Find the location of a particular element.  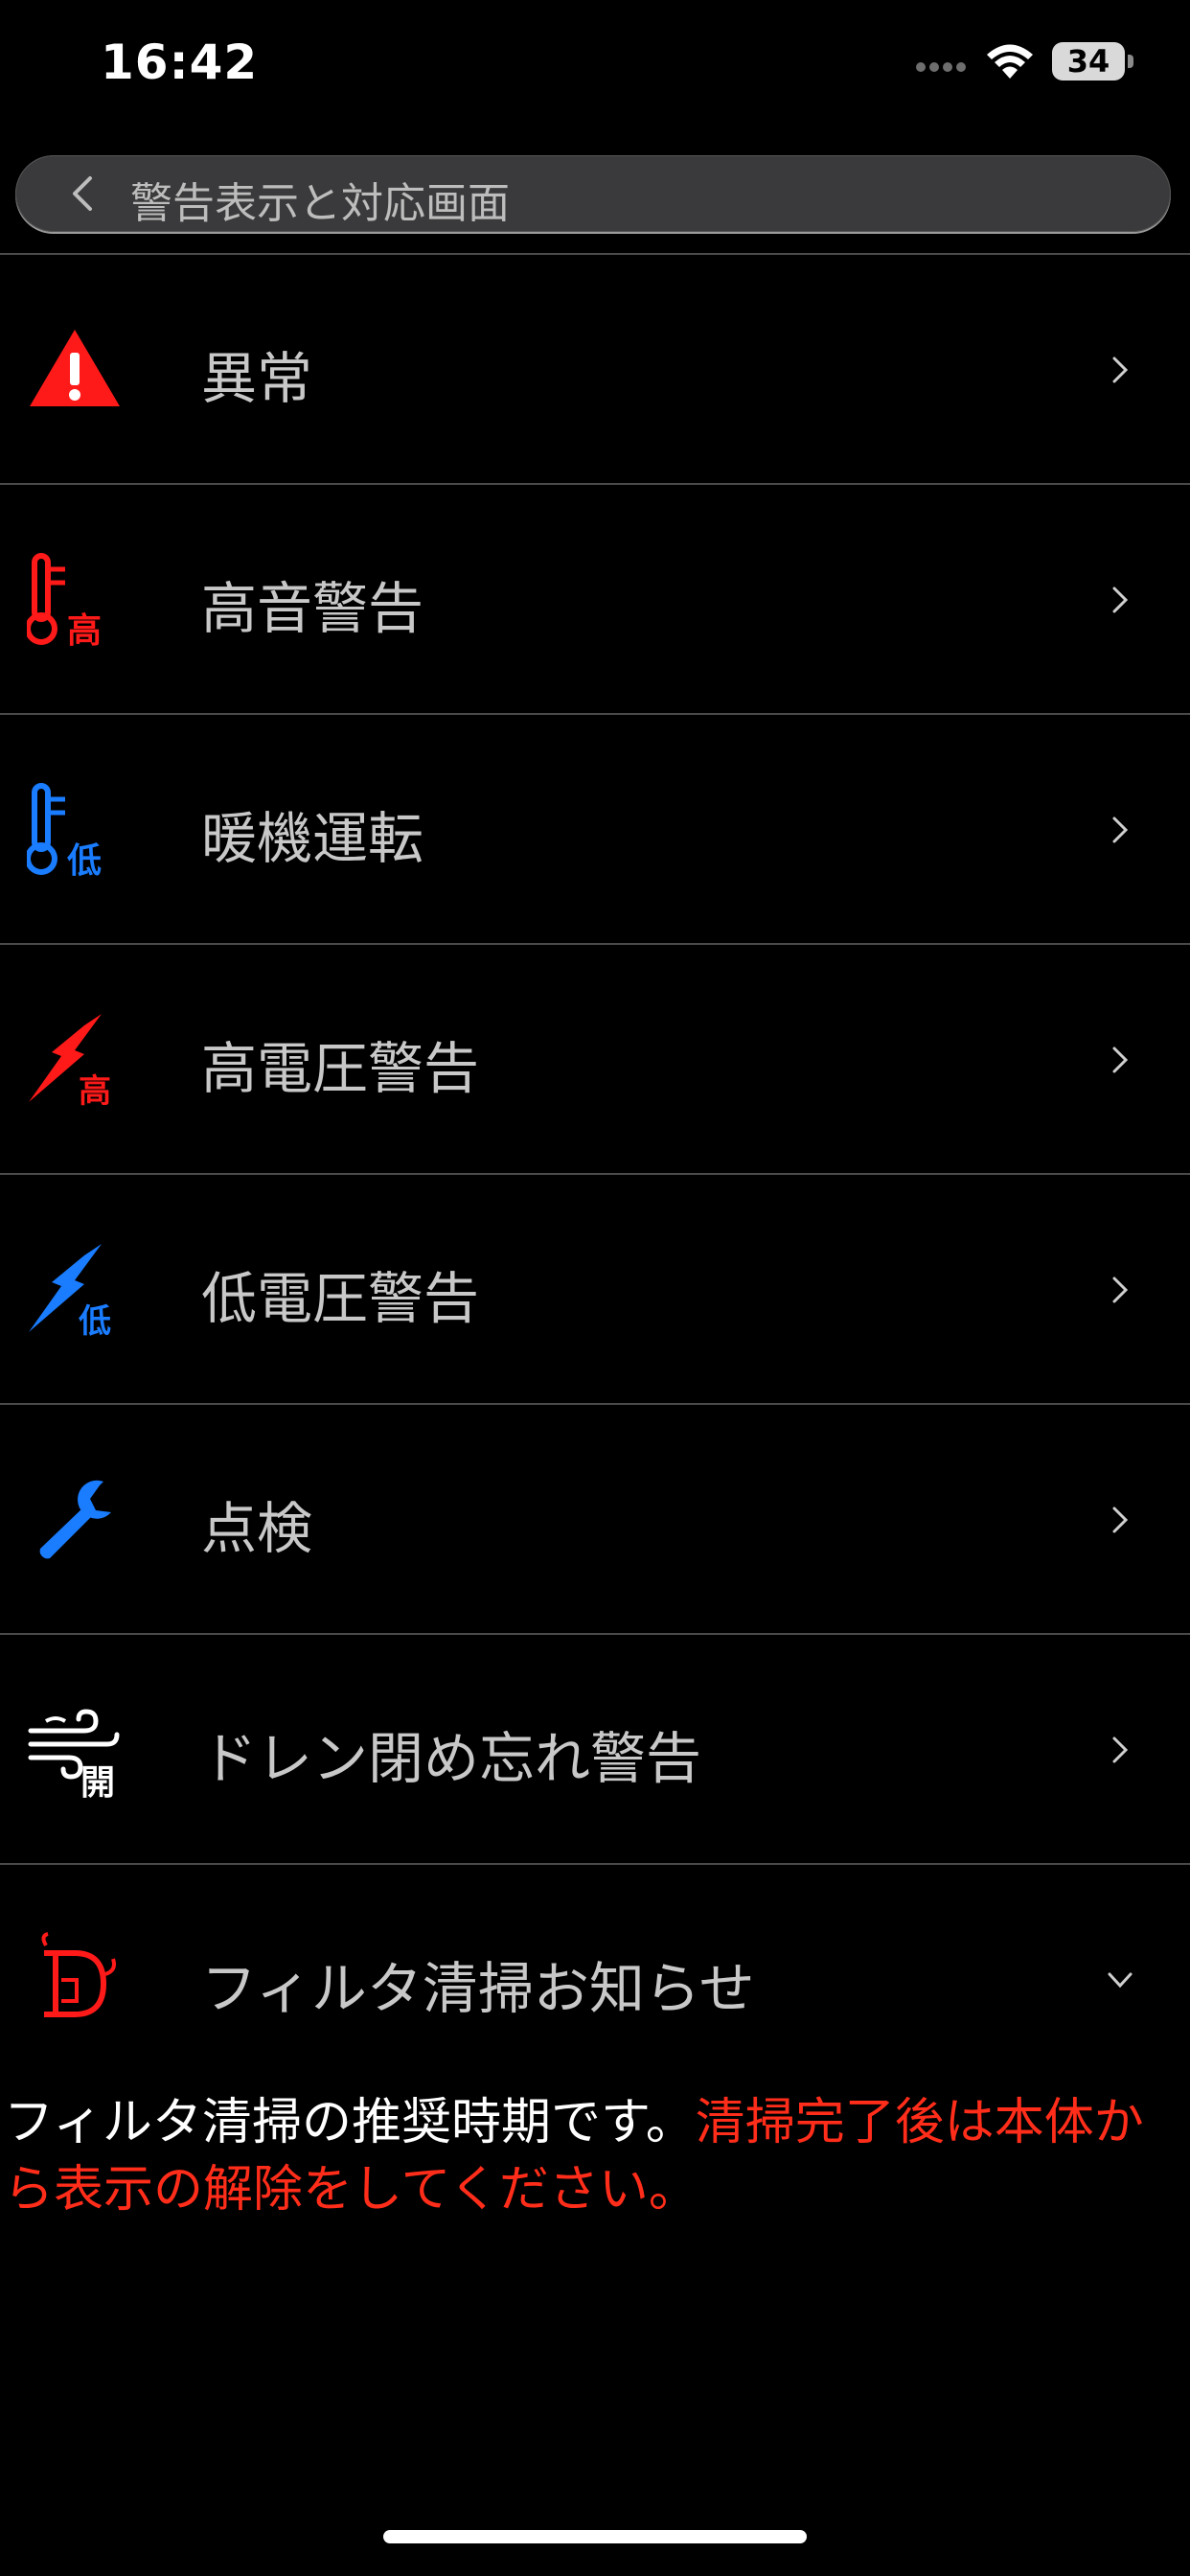

lightning-high-icon: 高 is located at coordinates (70, 1061).